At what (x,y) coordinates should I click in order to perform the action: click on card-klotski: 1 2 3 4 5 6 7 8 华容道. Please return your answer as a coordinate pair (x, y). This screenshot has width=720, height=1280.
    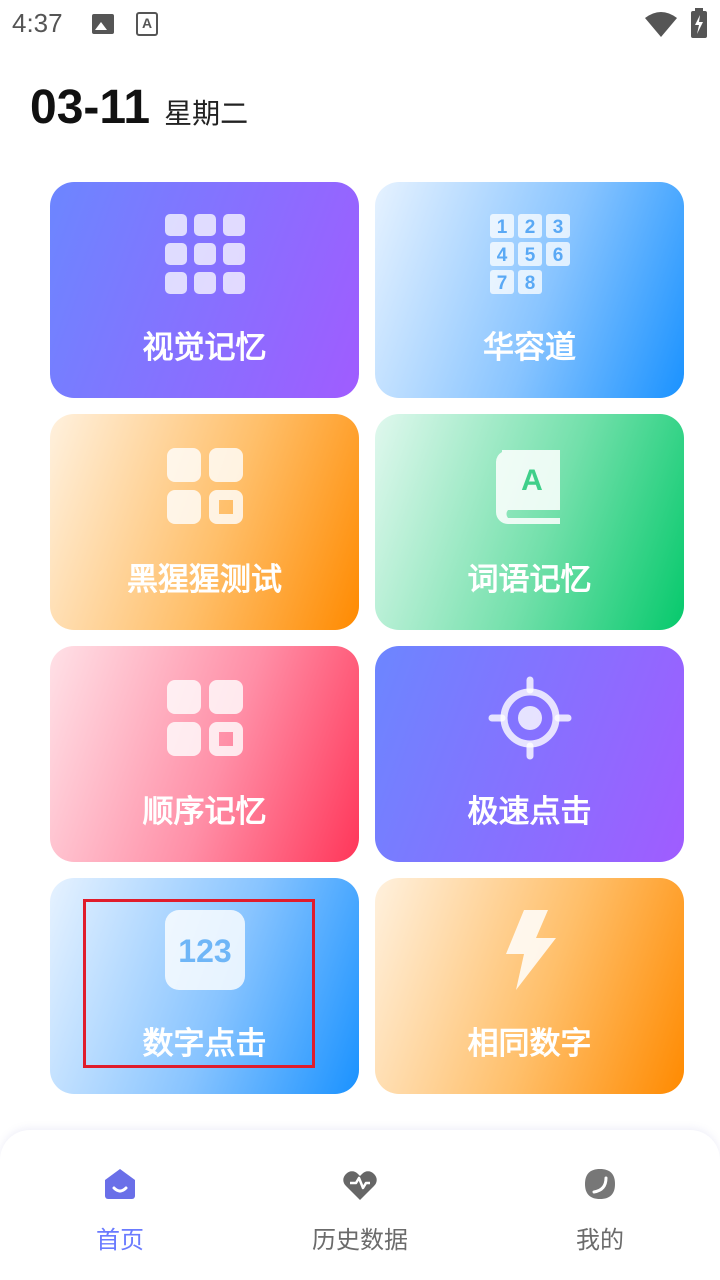
    Looking at the image, I should click on (529, 290).